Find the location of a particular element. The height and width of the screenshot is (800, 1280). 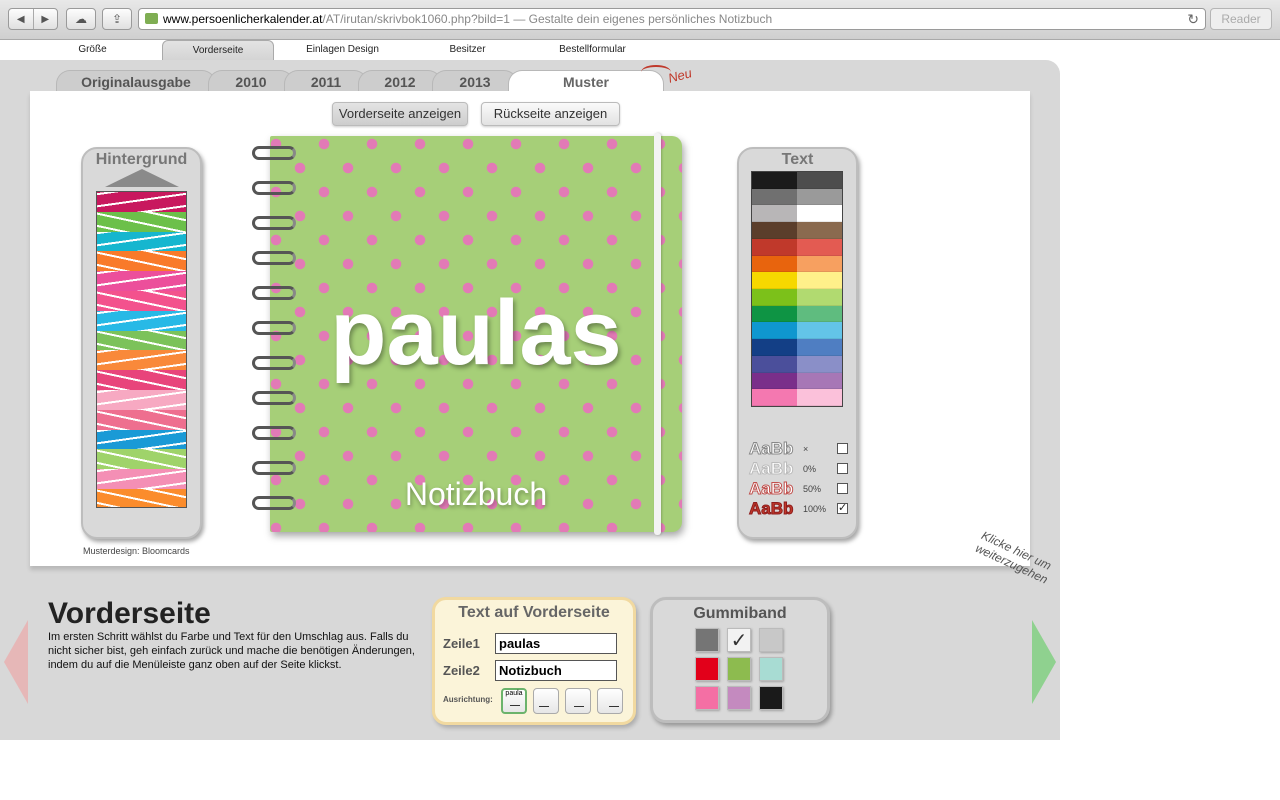

zeile2-label: Zeile2 is located at coordinates (461, 670).